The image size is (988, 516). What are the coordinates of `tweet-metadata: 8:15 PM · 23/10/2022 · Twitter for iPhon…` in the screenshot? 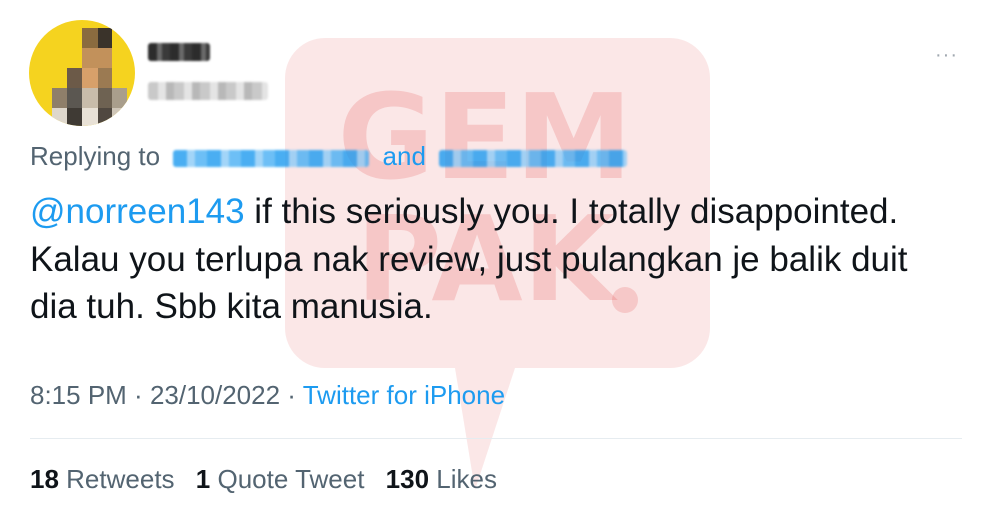 It's located at (267, 395).